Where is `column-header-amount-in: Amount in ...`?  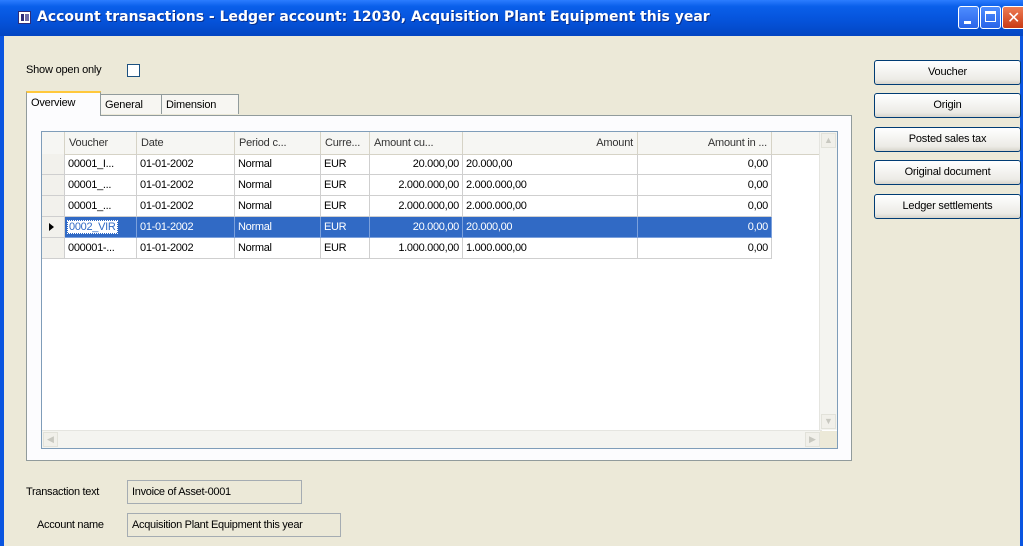
column-header-amount-in: Amount in ... is located at coordinates (705, 143).